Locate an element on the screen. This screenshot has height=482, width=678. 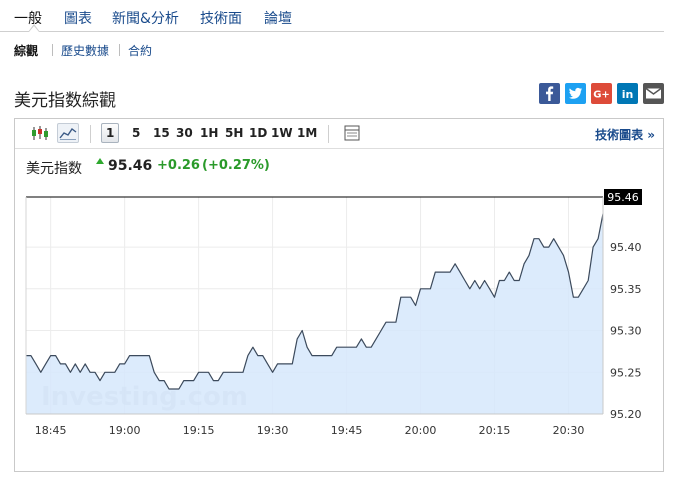
x-tick-label: 20:00 is located at coordinates (421, 430).